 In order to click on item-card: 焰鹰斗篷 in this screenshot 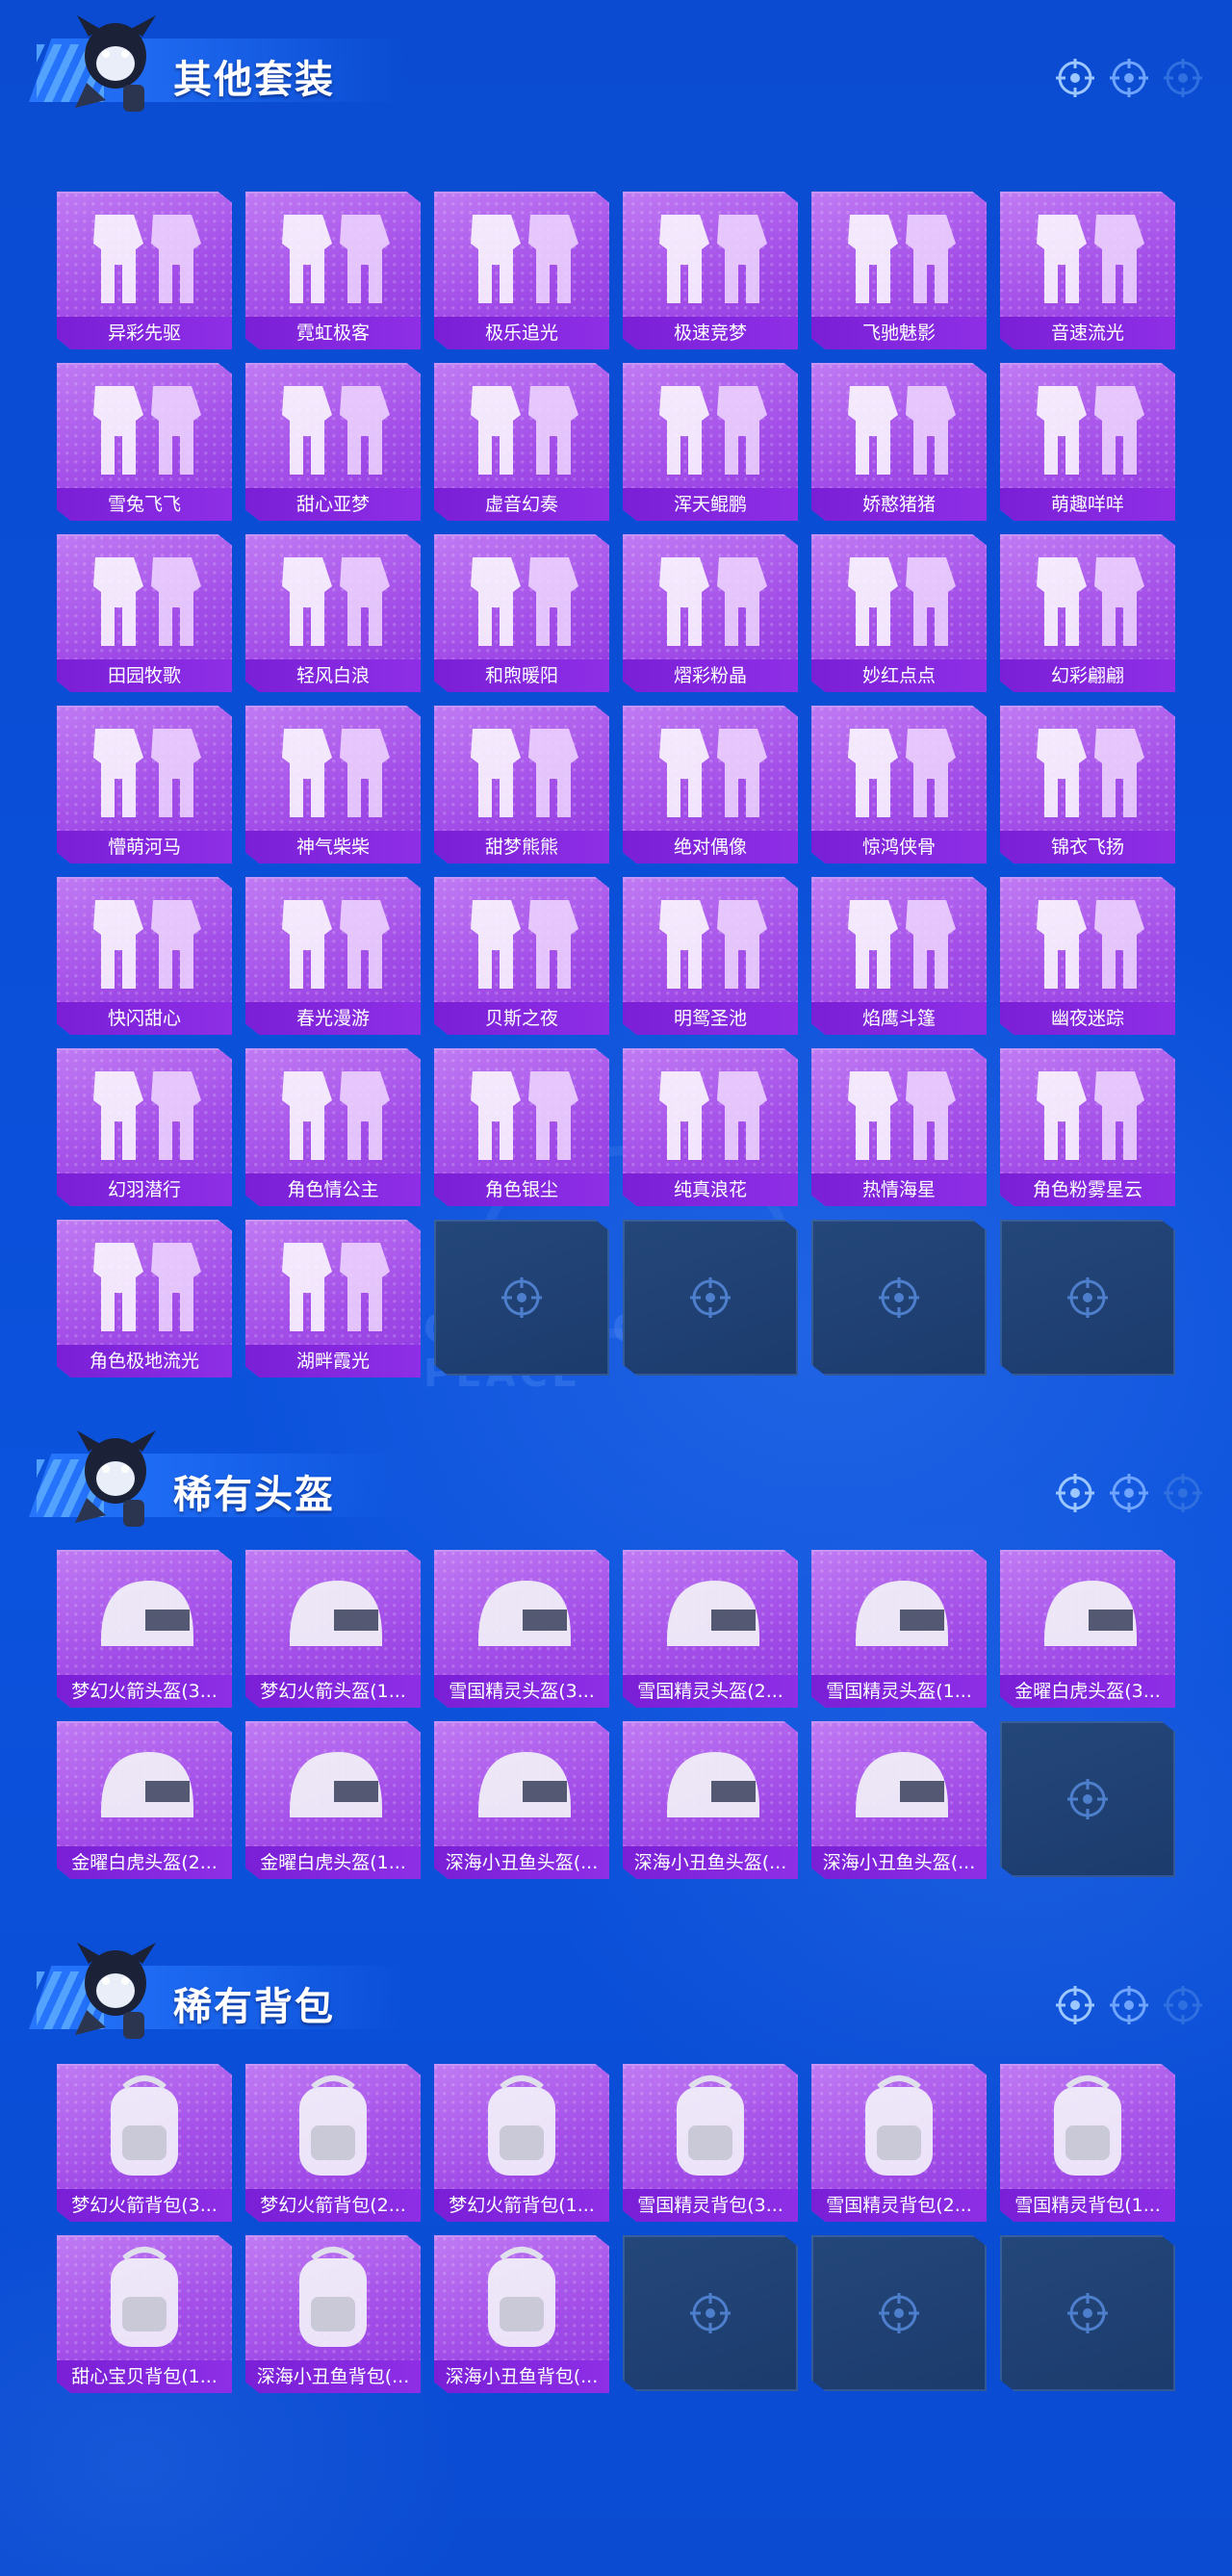, I will do `click(899, 956)`.